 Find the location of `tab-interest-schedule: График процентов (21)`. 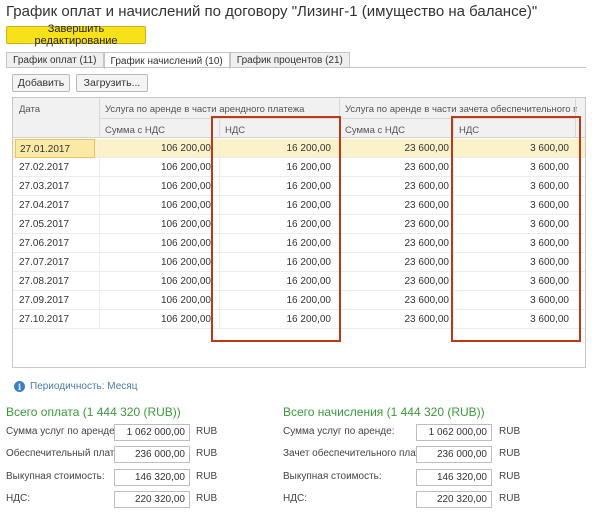

tab-interest-schedule: График процентов (21) is located at coordinates (289, 60).